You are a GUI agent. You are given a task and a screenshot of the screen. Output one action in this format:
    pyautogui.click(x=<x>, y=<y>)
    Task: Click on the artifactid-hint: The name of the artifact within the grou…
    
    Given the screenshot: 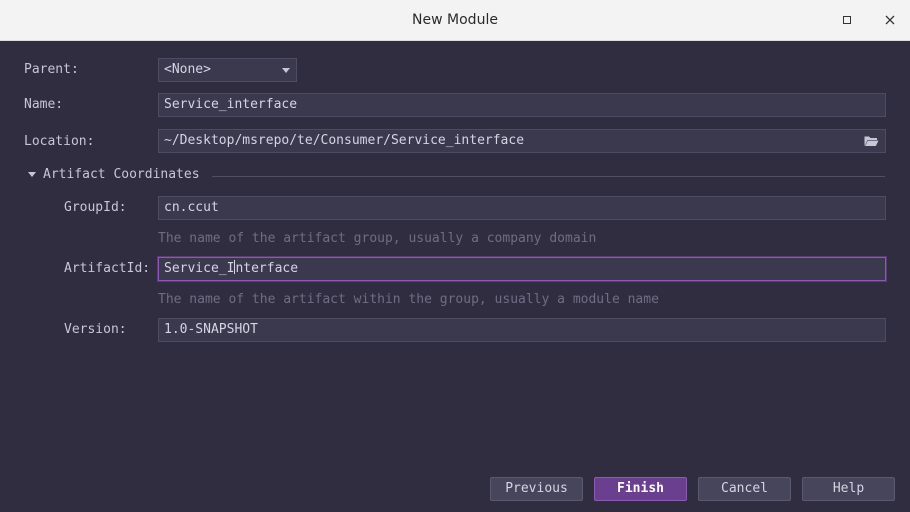 What is the action you would take?
    pyautogui.click(x=408, y=299)
    